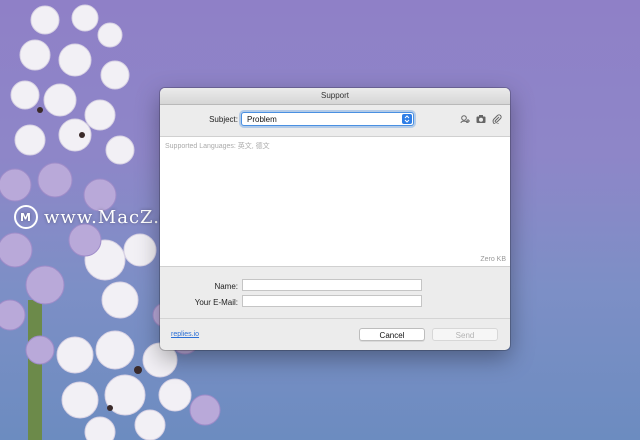 Image resolution: width=640 pixels, height=440 pixels. Describe the element at coordinates (465, 334) in the screenshot. I see `send-button: Send` at that location.